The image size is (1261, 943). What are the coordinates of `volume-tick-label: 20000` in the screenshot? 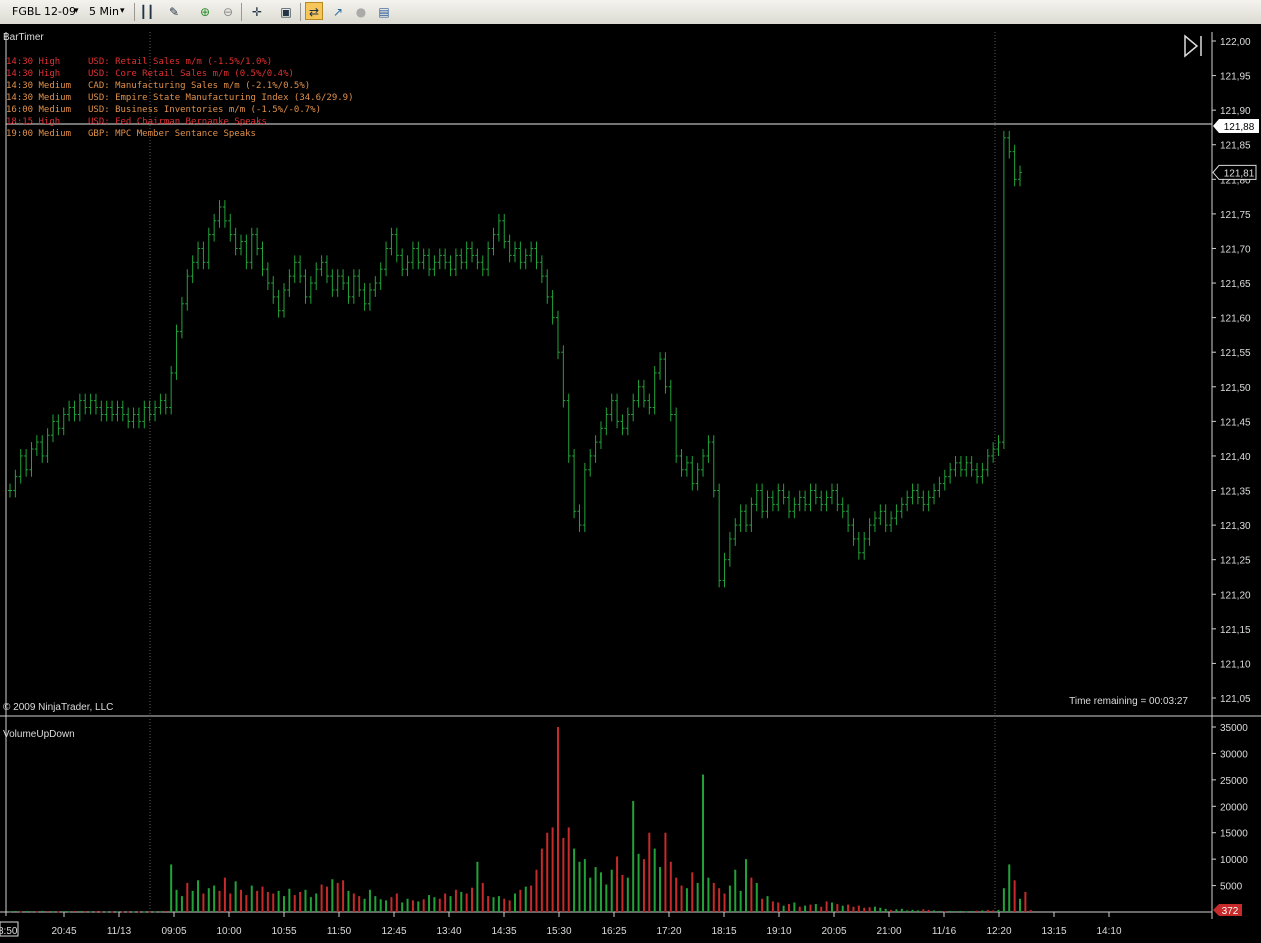 It's located at (1234, 807).